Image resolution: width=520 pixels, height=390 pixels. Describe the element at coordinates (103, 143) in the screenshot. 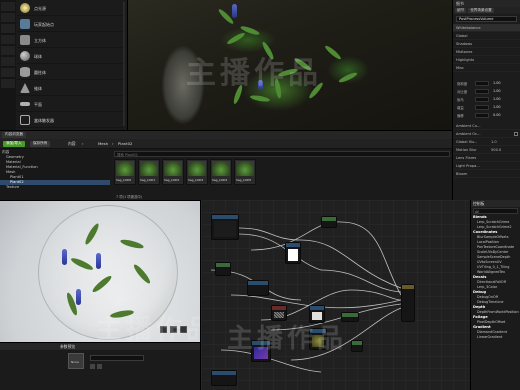

I see `breadcrumb-mesh: Mesh` at that location.